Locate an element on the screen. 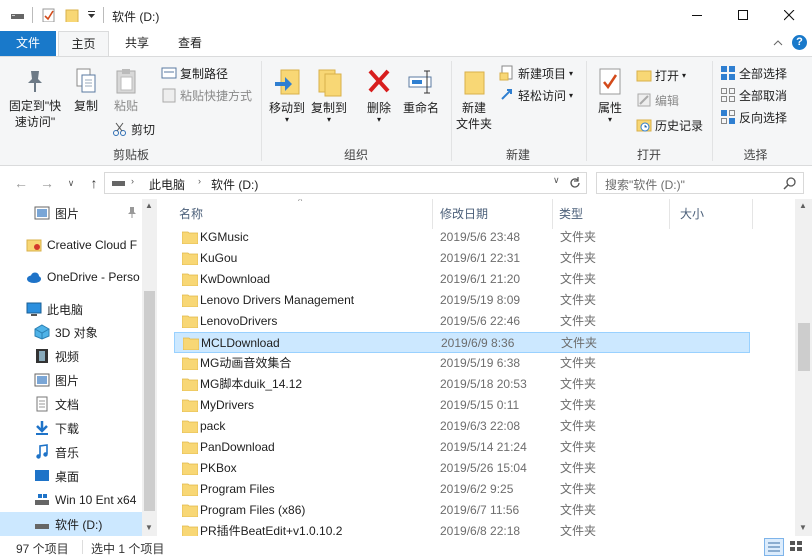 The width and height of the screenshot is (812, 559). history-button: 历史记录 is located at coordinates (669, 125).